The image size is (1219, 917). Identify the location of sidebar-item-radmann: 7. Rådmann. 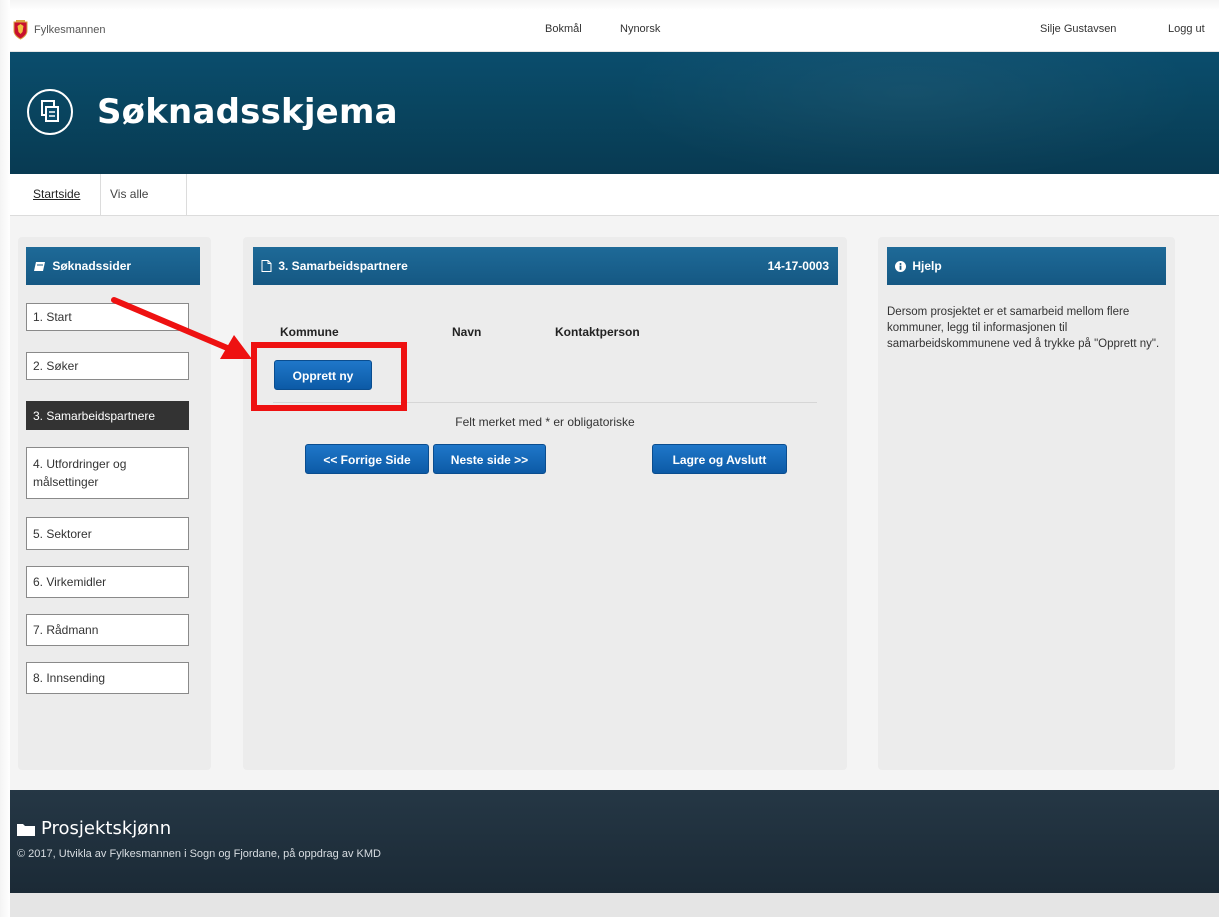
(107, 630).